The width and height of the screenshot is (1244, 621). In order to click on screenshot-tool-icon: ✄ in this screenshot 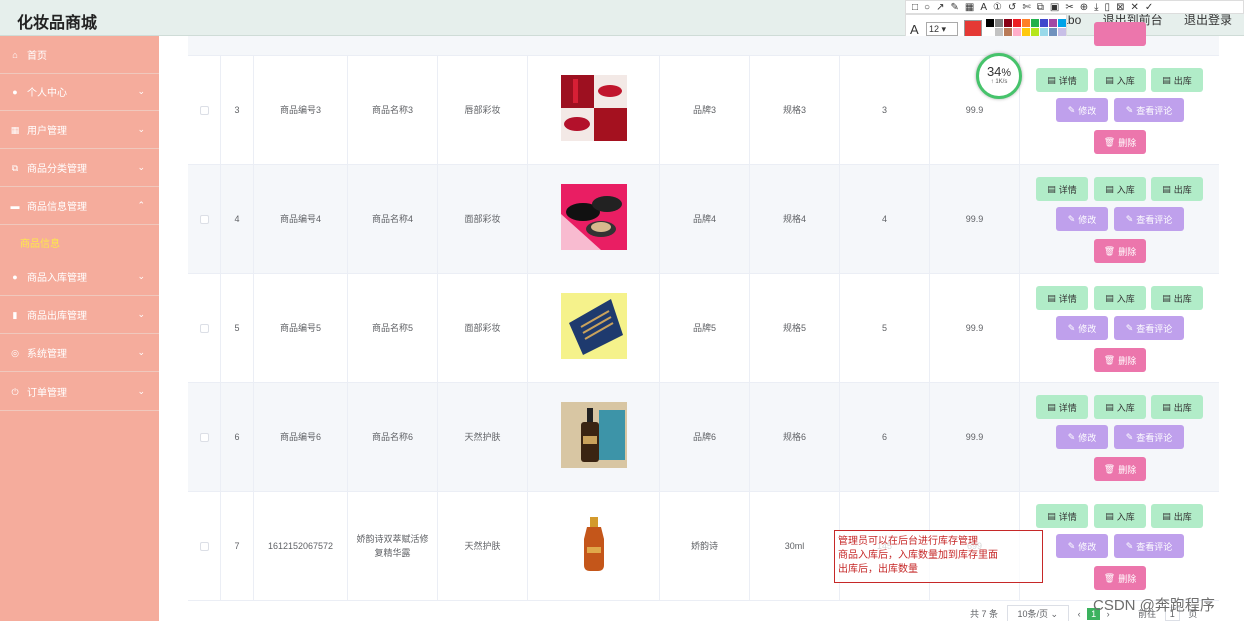, I will do `click(1026, 7)`.